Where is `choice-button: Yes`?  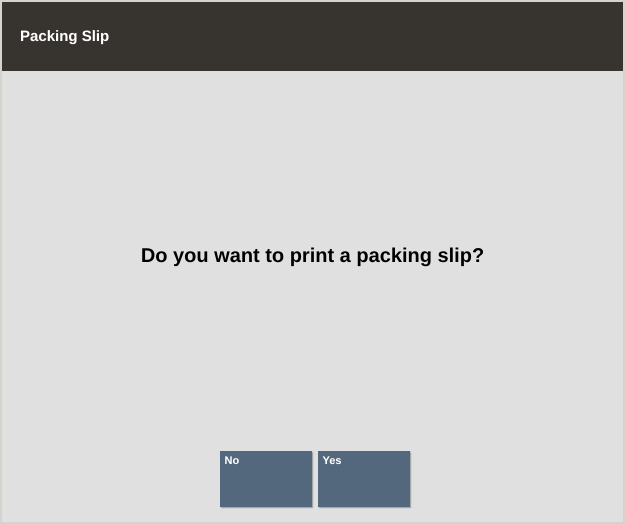
choice-button: Yes is located at coordinates (364, 479).